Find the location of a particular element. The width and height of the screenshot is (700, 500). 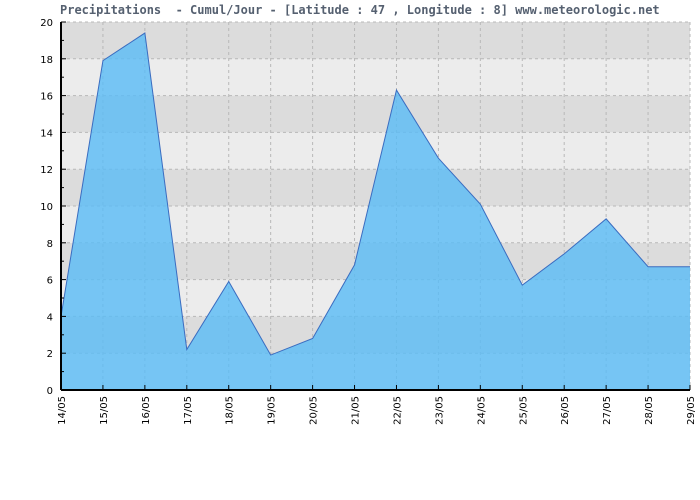

x-tick-label: 28/05 is located at coordinates (649, 410).